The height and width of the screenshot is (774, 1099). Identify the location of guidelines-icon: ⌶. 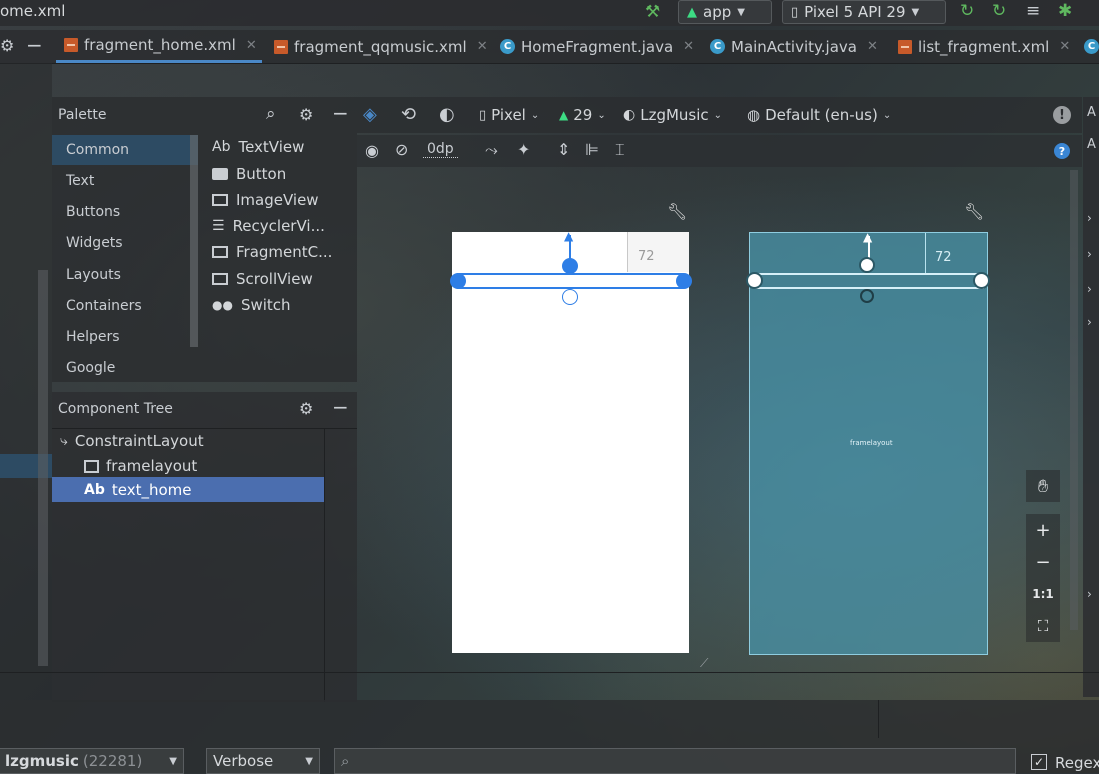
(620, 150).